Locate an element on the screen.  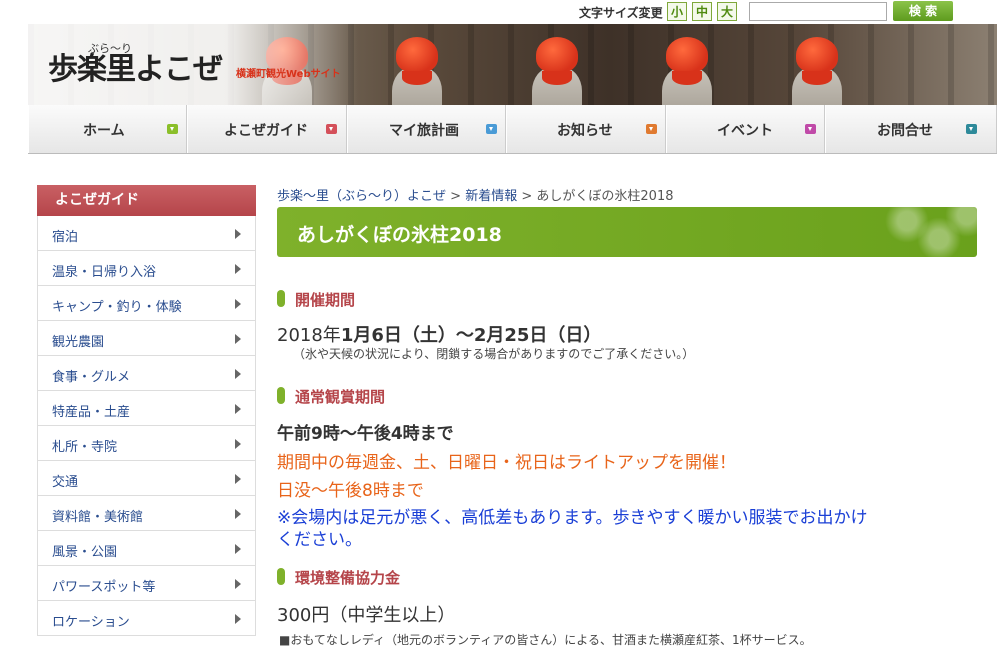
sidebar-item-museums: 資料館・美術館 is located at coordinates (146, 513).